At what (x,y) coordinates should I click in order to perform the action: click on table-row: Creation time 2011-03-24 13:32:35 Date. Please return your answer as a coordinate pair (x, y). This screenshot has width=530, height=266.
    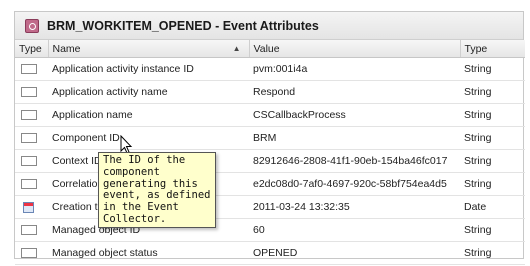
    Looking at the image, I should click on (270, 207).